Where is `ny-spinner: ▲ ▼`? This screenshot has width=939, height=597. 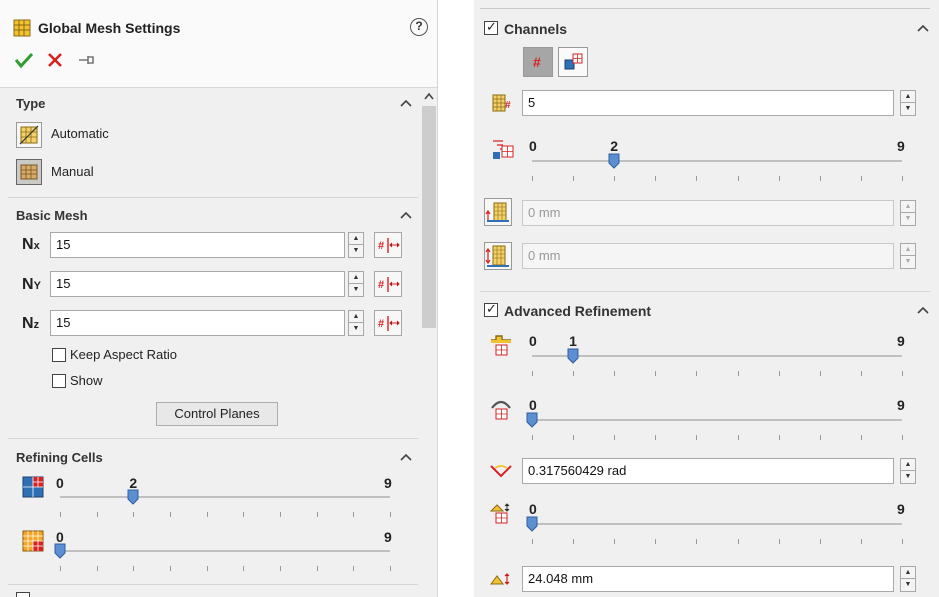
ny-spinner: ▲ ▼ is located at coordinates (356, 284).